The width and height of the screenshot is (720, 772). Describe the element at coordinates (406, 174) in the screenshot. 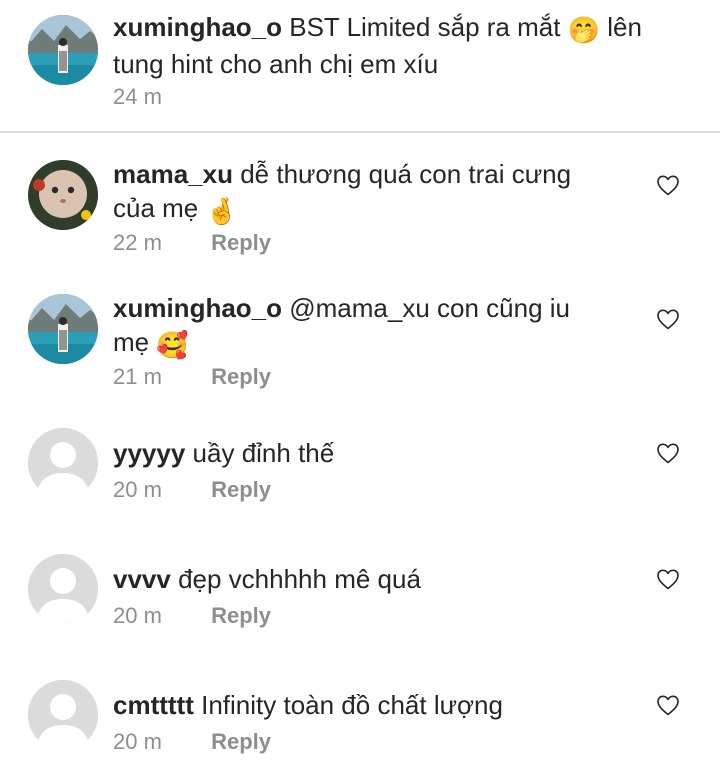

I see `comment-body: dễ thương quá con trai cưng` at that location.